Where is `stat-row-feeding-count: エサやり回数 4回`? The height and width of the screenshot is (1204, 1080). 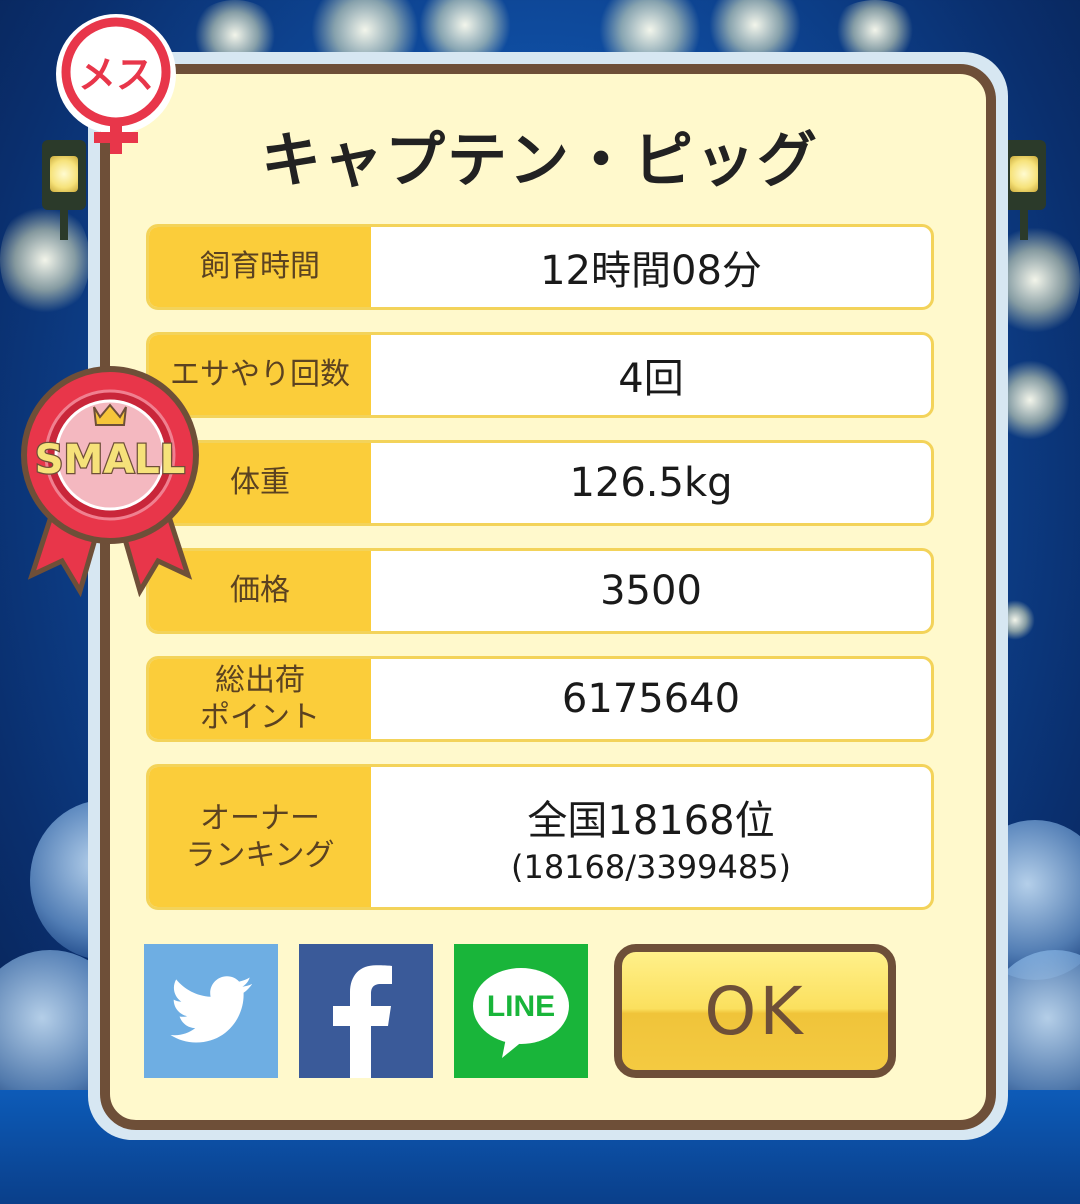
stat-row-feeding-count: エサやり回数 4回 is located at coordinates (540, 375).